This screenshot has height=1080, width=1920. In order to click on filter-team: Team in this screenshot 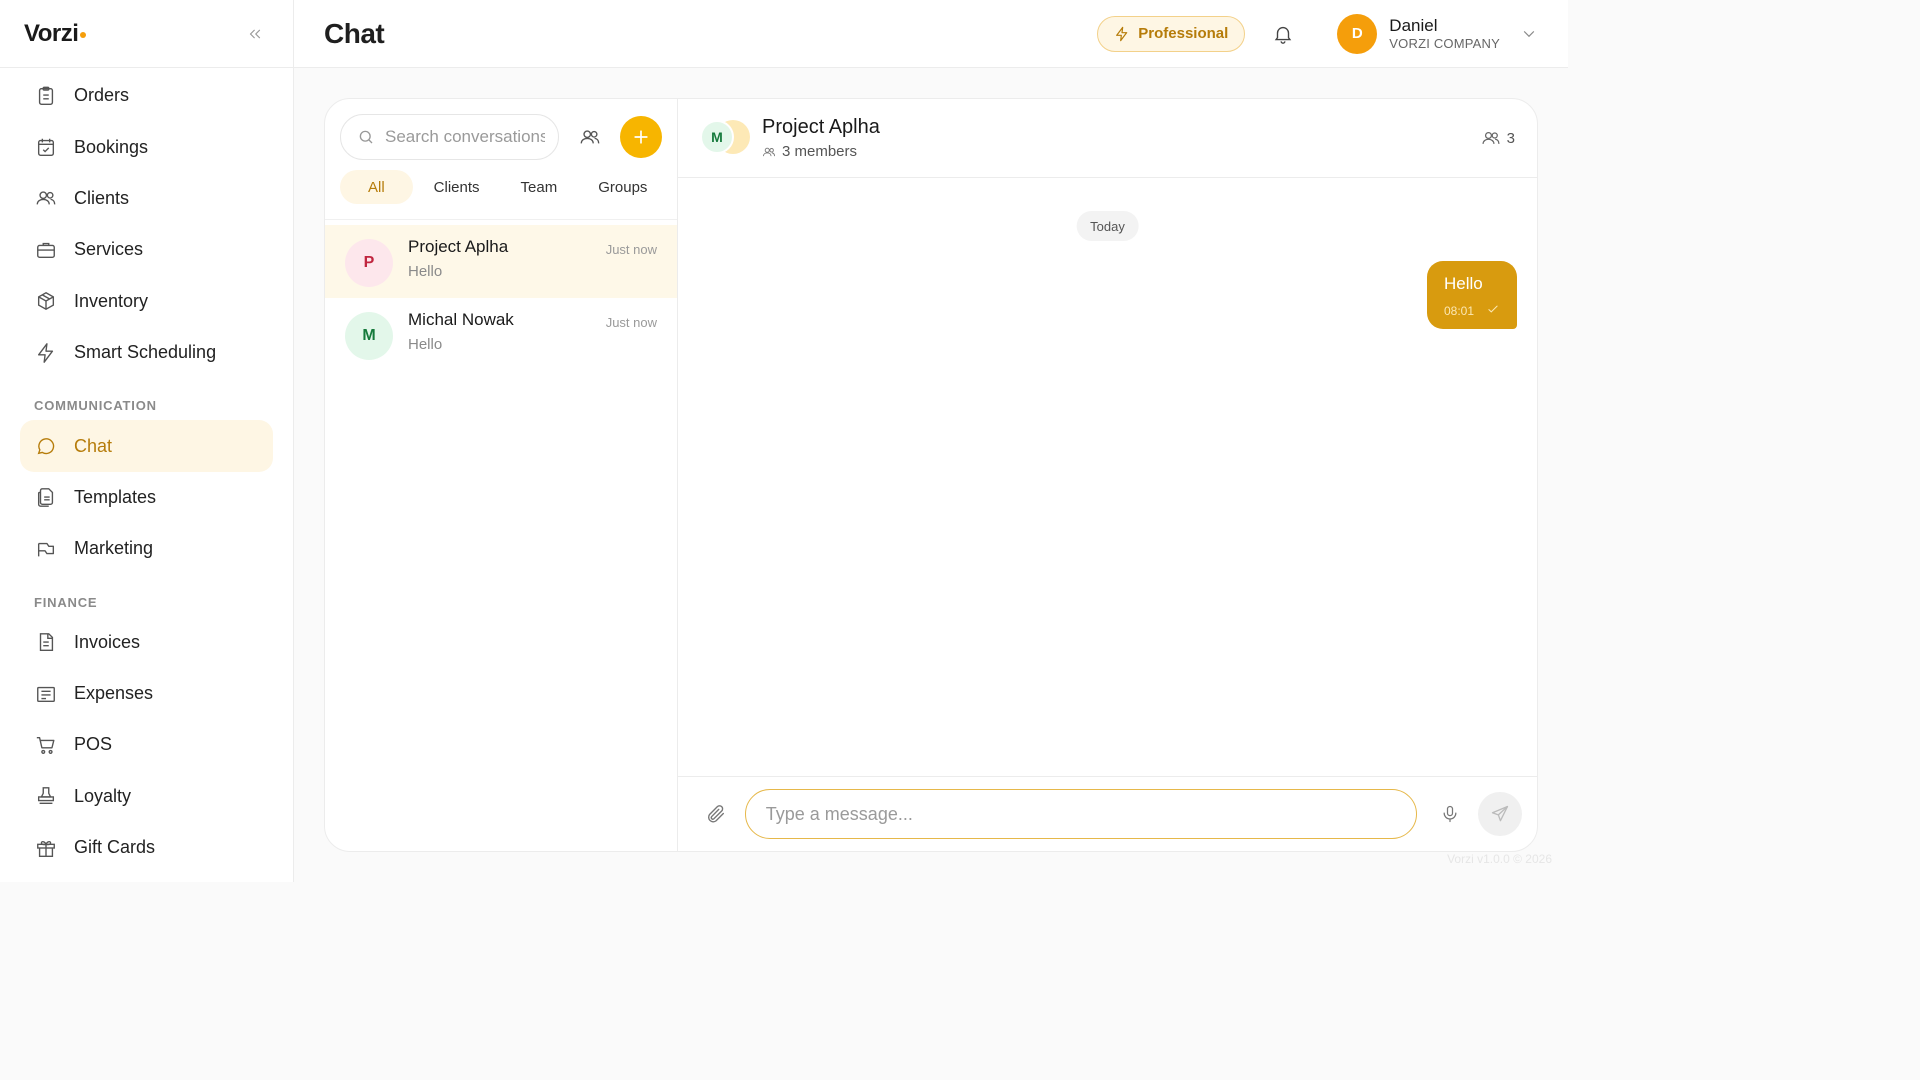, I will do `click(539, 187)`.